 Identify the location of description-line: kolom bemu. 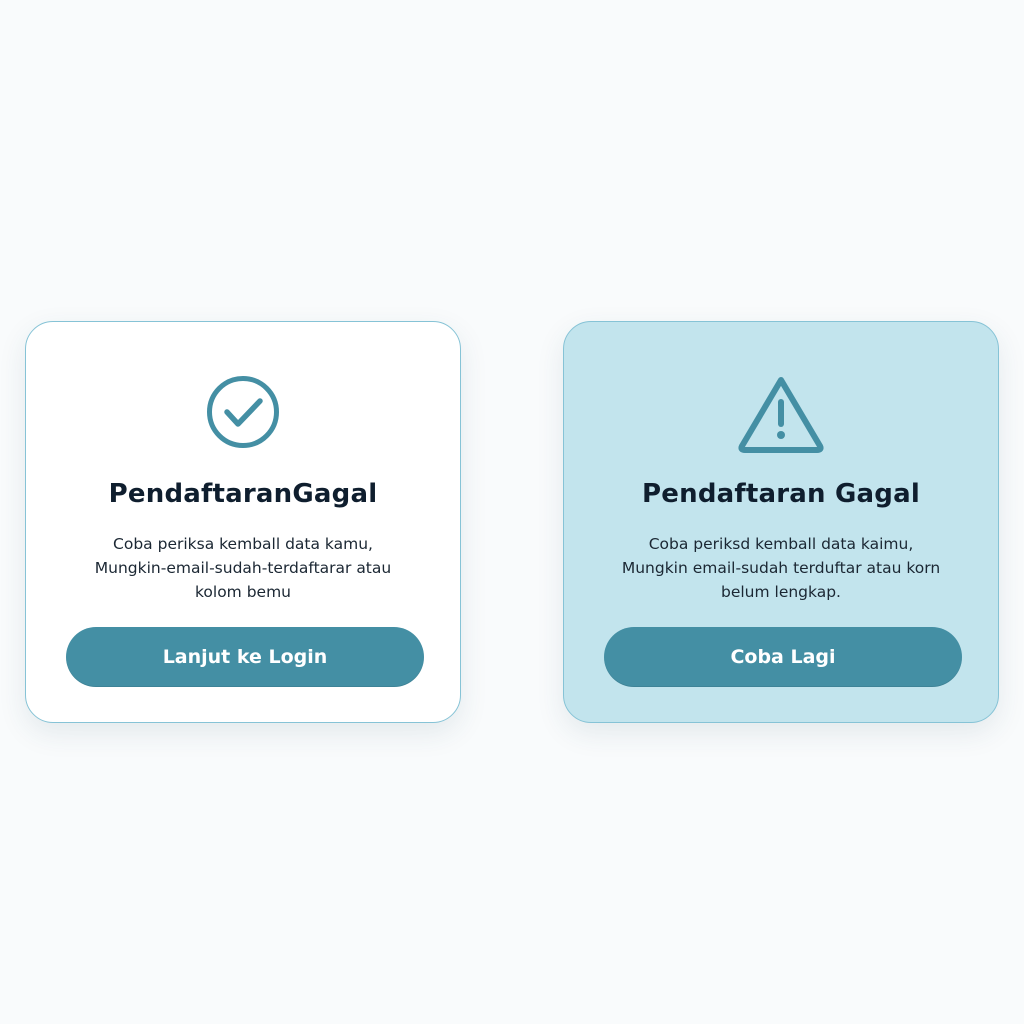
(243, 592).